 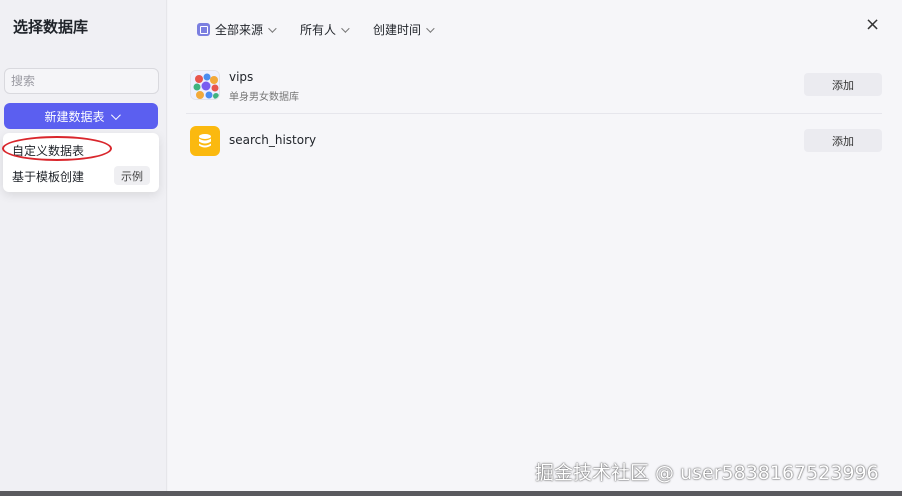 What do you see at coordinates (74, 116) in the screenshot?
I see `new-table-label: 新建数据表` at bounding box center [74, 116].